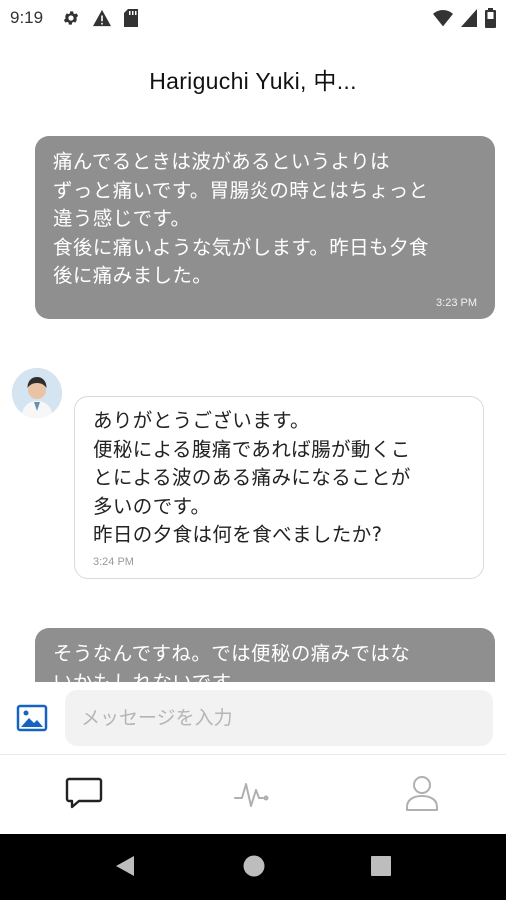  What do you see at coordinates (37, 393) in the screenshot?
I see `doctor-avatar` at bounding box center [37, 393].